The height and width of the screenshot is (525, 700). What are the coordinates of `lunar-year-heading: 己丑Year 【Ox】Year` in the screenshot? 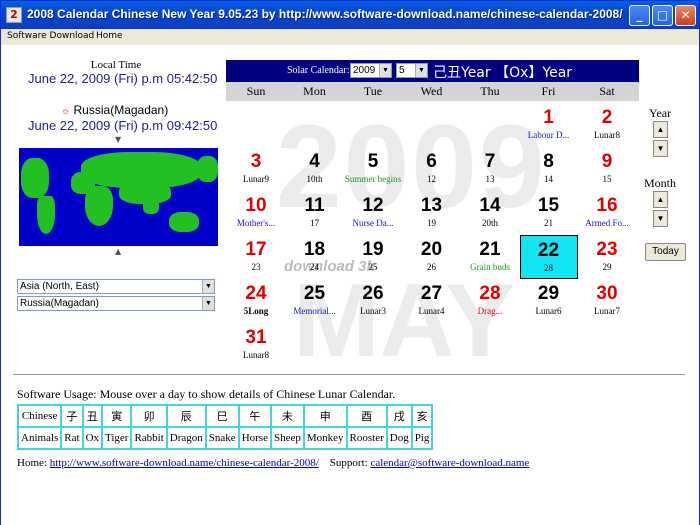 It's located at (503, 73).